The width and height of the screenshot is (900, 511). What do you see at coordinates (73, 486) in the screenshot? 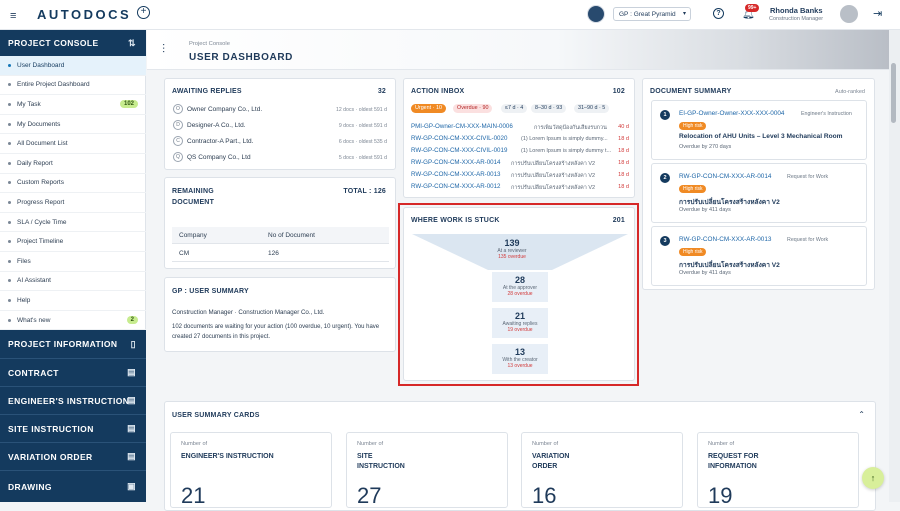
I see `sidebar-section-drawing: DRAWING ▣` at bounding box center [73, 486].